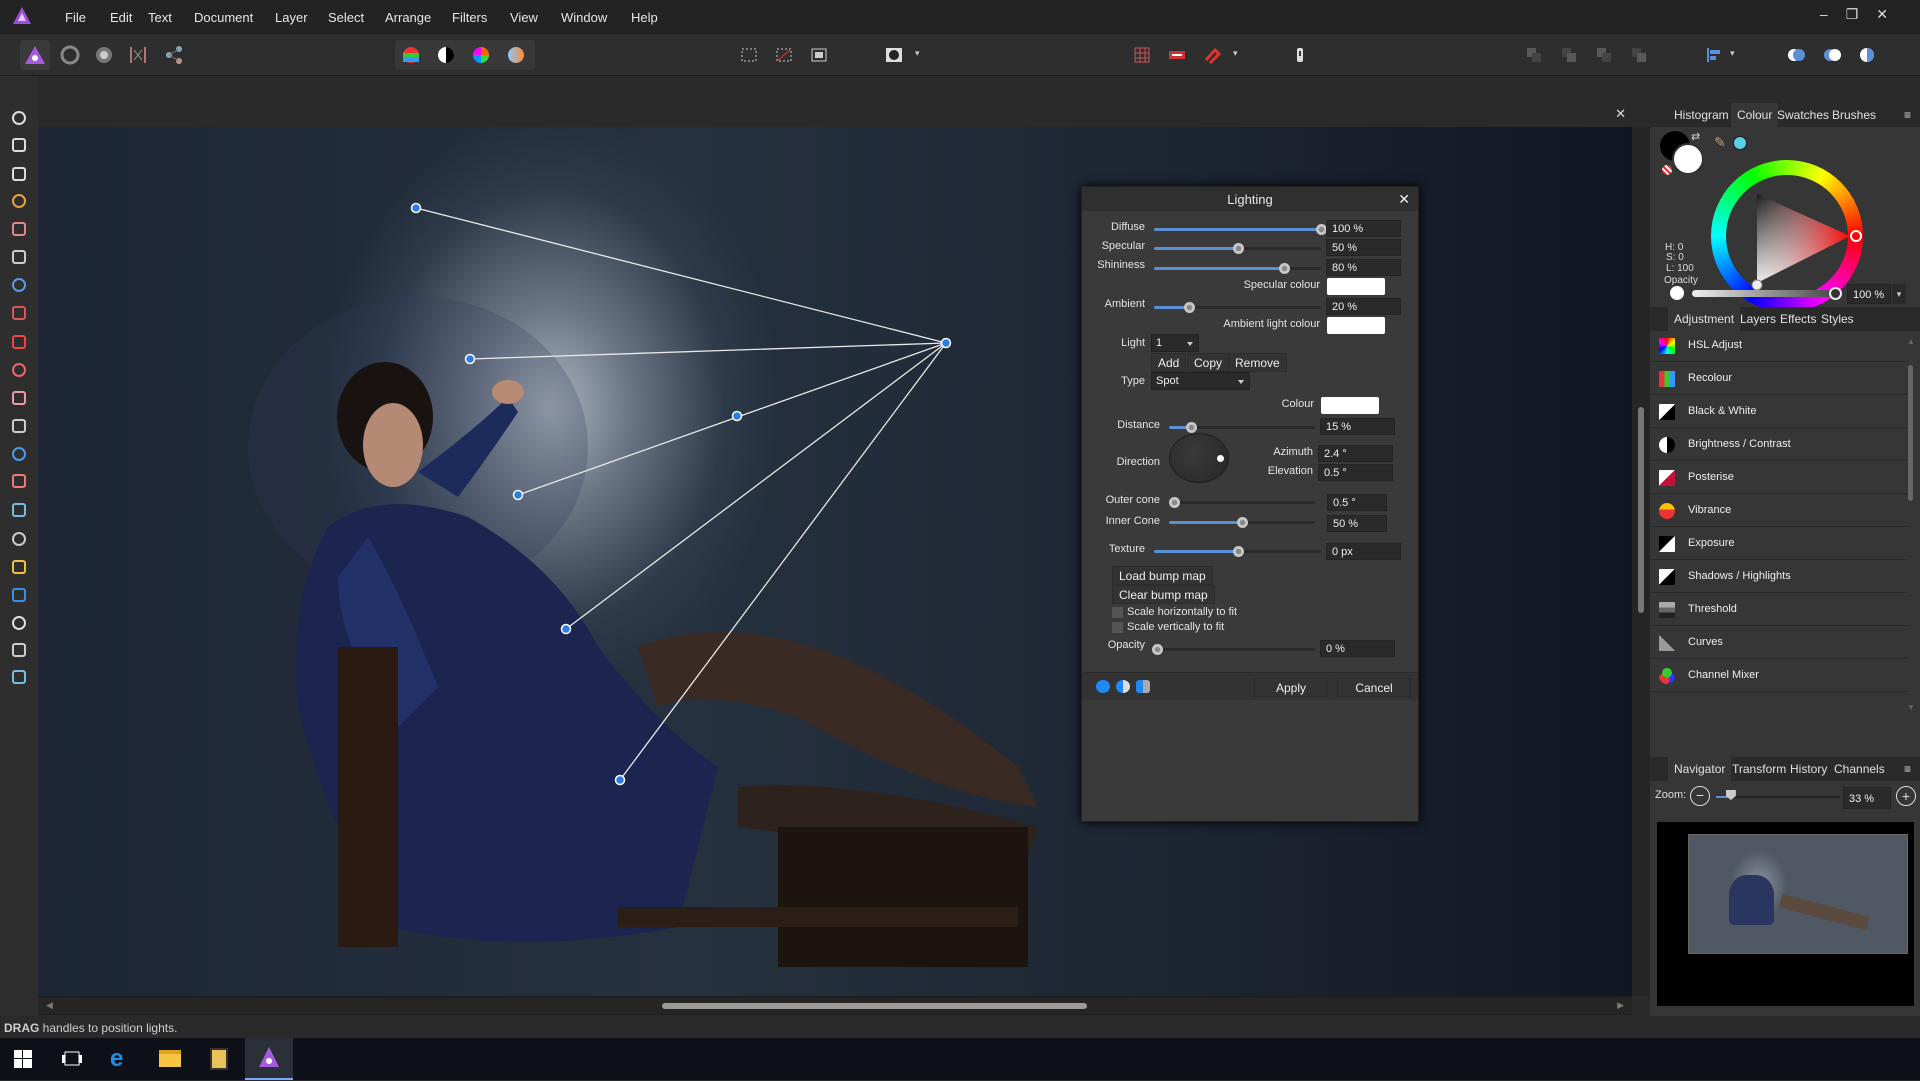  I want to click on export-persona-icon, so click(174, 55).